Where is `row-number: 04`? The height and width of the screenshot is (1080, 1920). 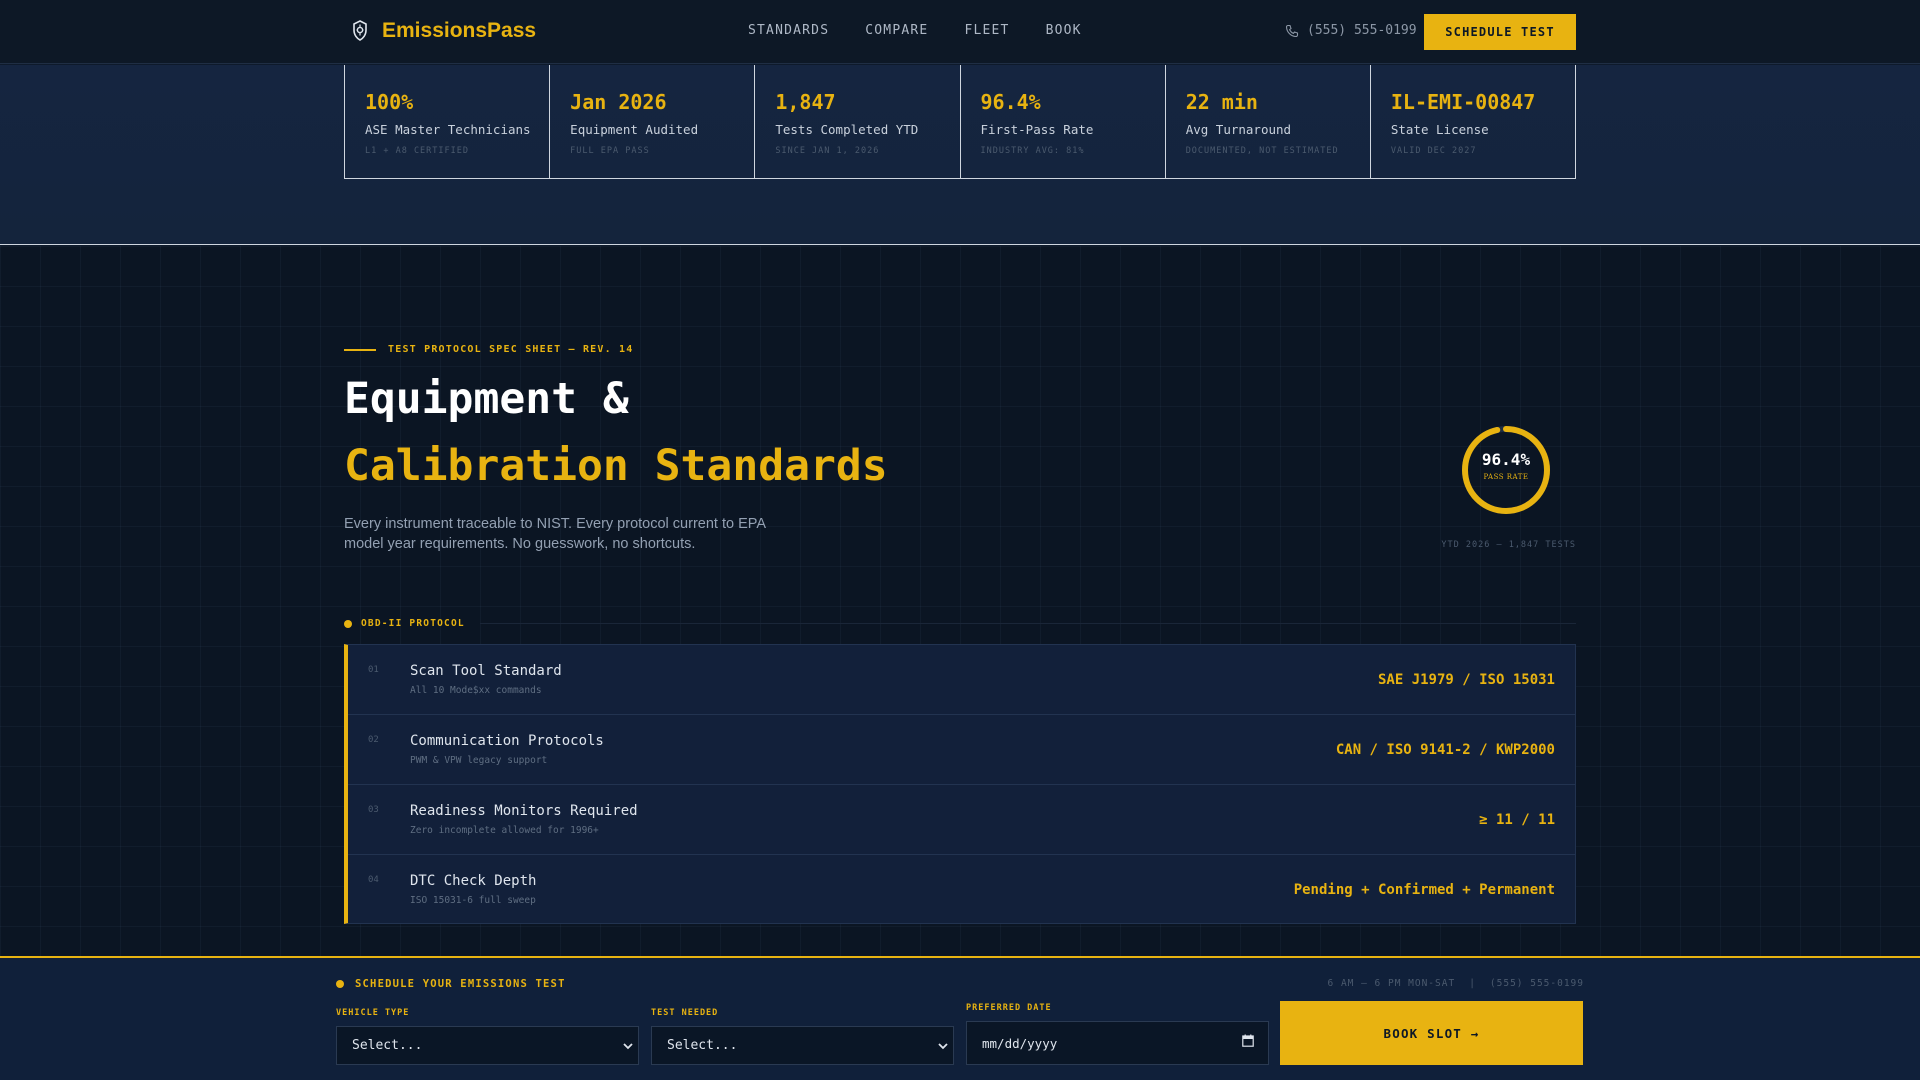
row-number: 04 is located at coordinates (373, 880).